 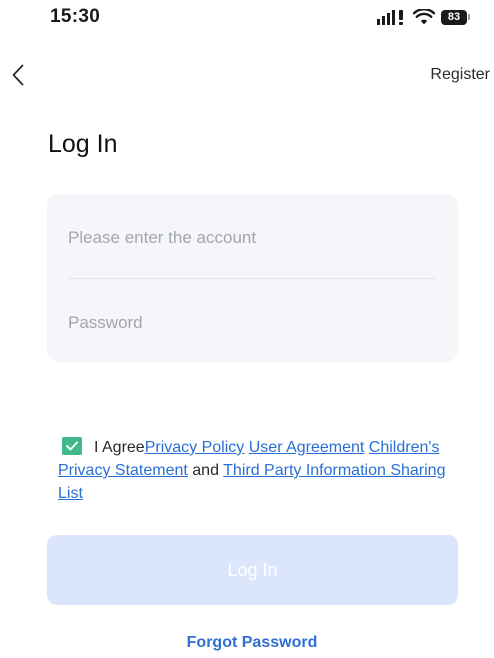 I want to click on agree-prefix: I Agree, so click(x=119, y=447).